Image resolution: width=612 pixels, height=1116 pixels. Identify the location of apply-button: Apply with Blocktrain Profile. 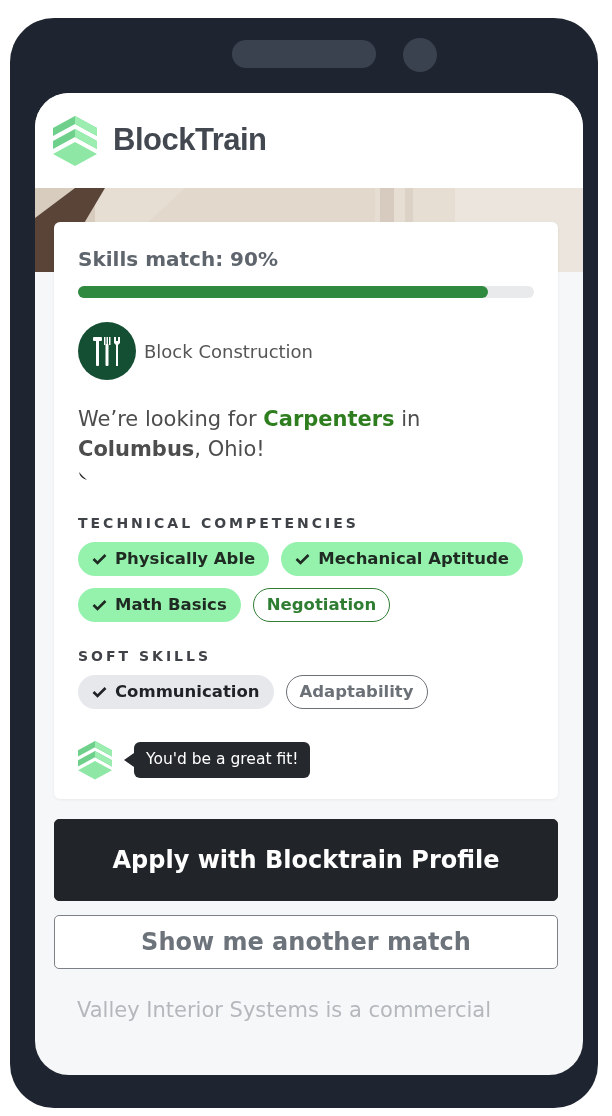
(306, 859).